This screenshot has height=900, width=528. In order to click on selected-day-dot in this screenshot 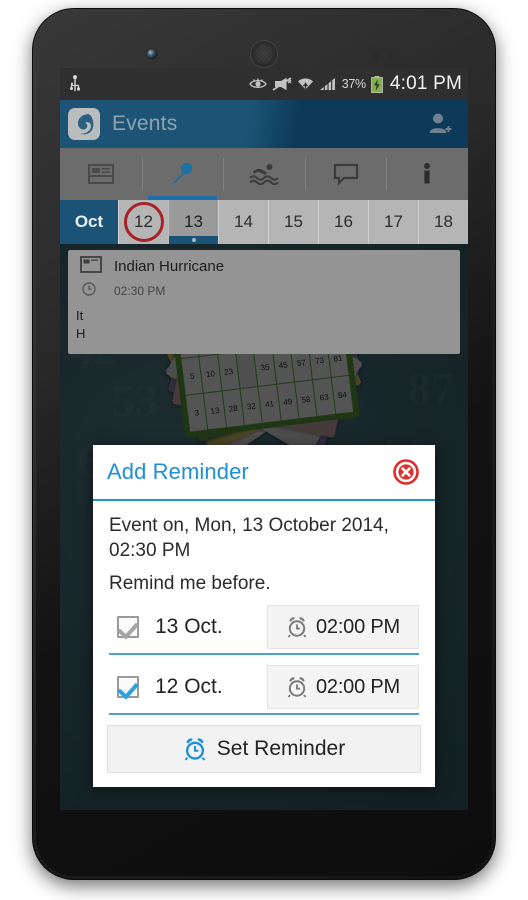, I will do `click(193, 240)`.